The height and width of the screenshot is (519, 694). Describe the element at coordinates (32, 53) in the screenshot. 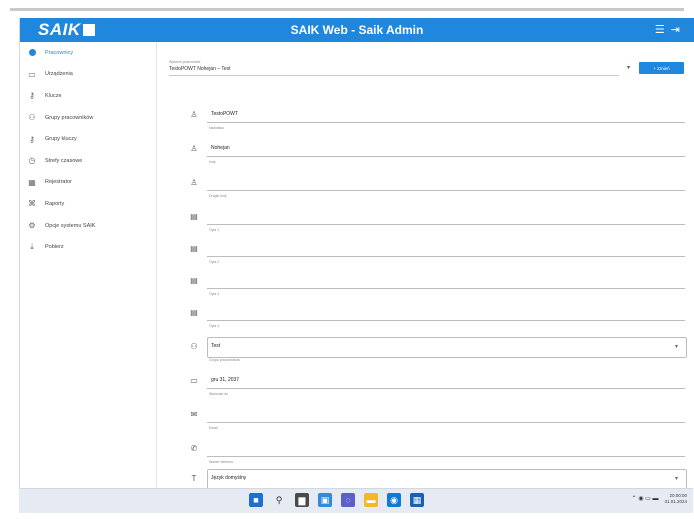

I see `person-dot-icon` at that location.